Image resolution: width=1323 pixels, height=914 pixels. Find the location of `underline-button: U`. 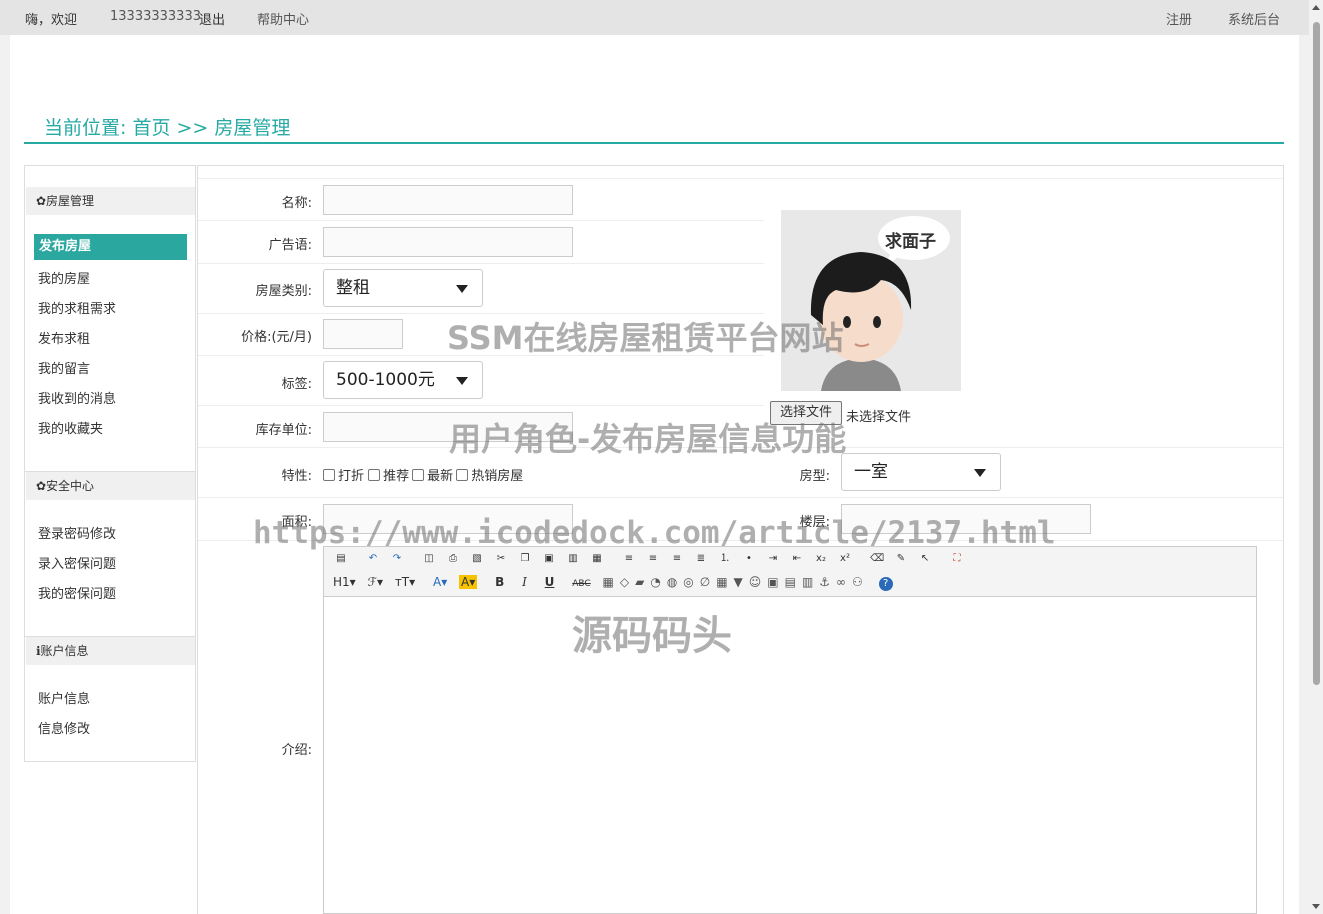

underline-button: U is located at coordinates (550, 582).